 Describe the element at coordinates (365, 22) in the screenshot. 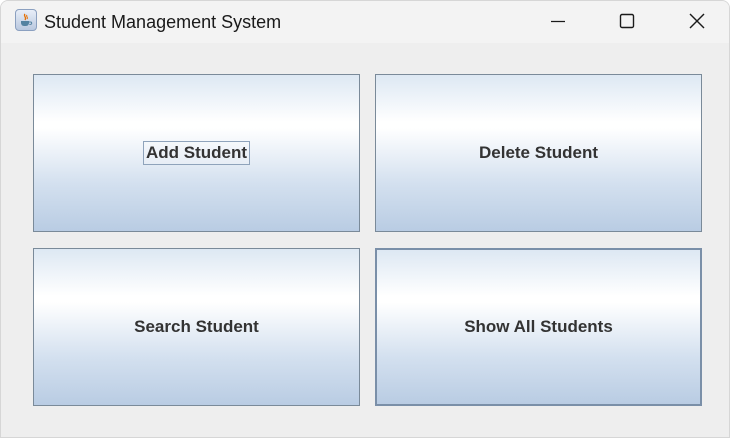

I see `title-bar: Student Management System` at that location.